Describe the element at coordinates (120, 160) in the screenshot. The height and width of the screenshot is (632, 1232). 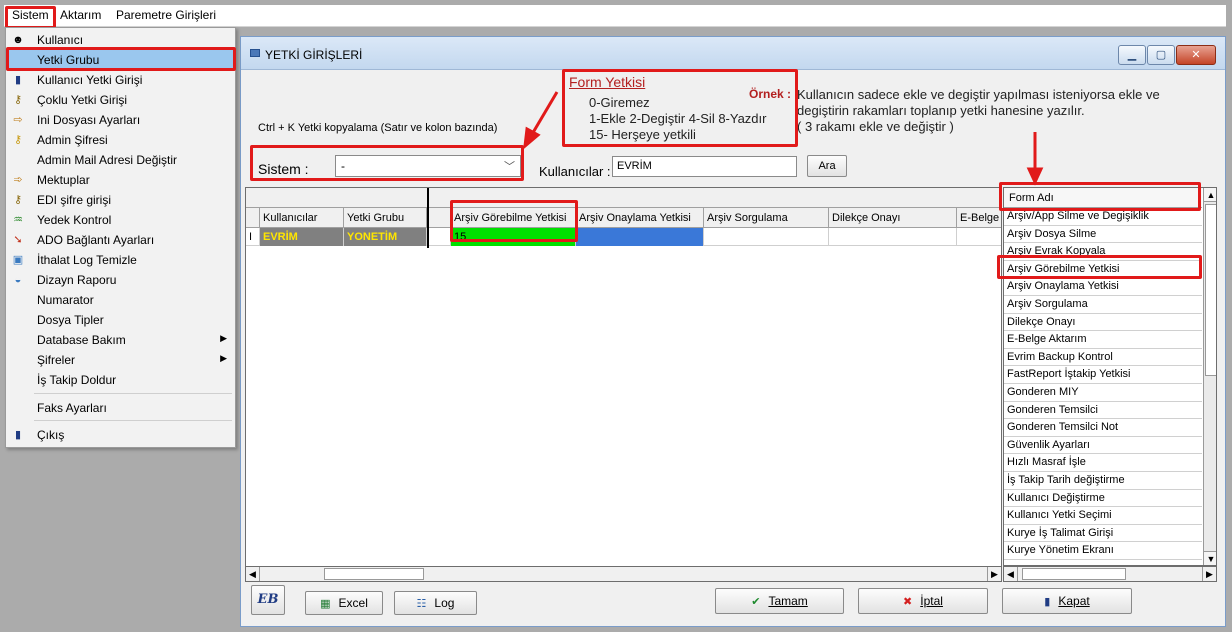
I see `menu-item-admin-mail-adresi-degistir: Admin Mail Adresi Değiştir` at that location.